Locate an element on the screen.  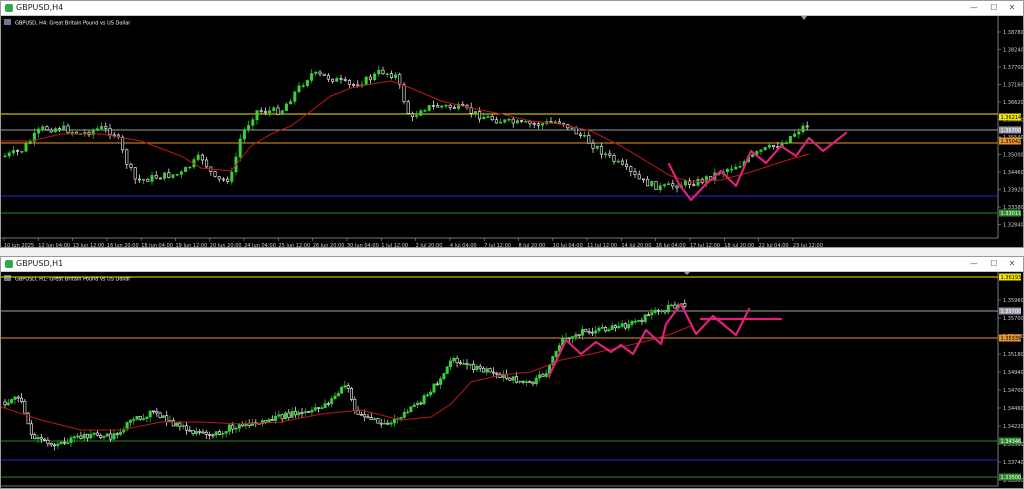
time-tick-label: 4 Jul 04:00 is located at coordinates (463, 245).